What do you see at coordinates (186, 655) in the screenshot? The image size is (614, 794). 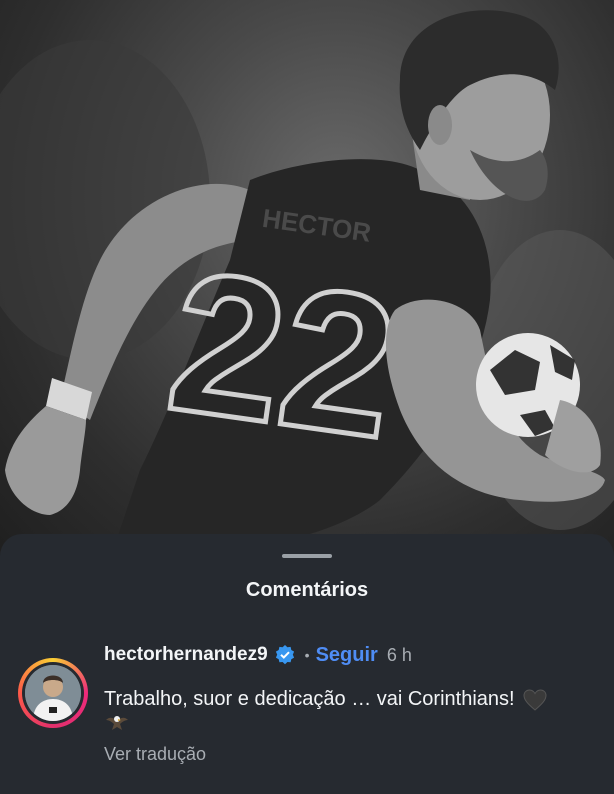 I see `comment-username: hectorhernandez9` at bounding box center [186, 655].